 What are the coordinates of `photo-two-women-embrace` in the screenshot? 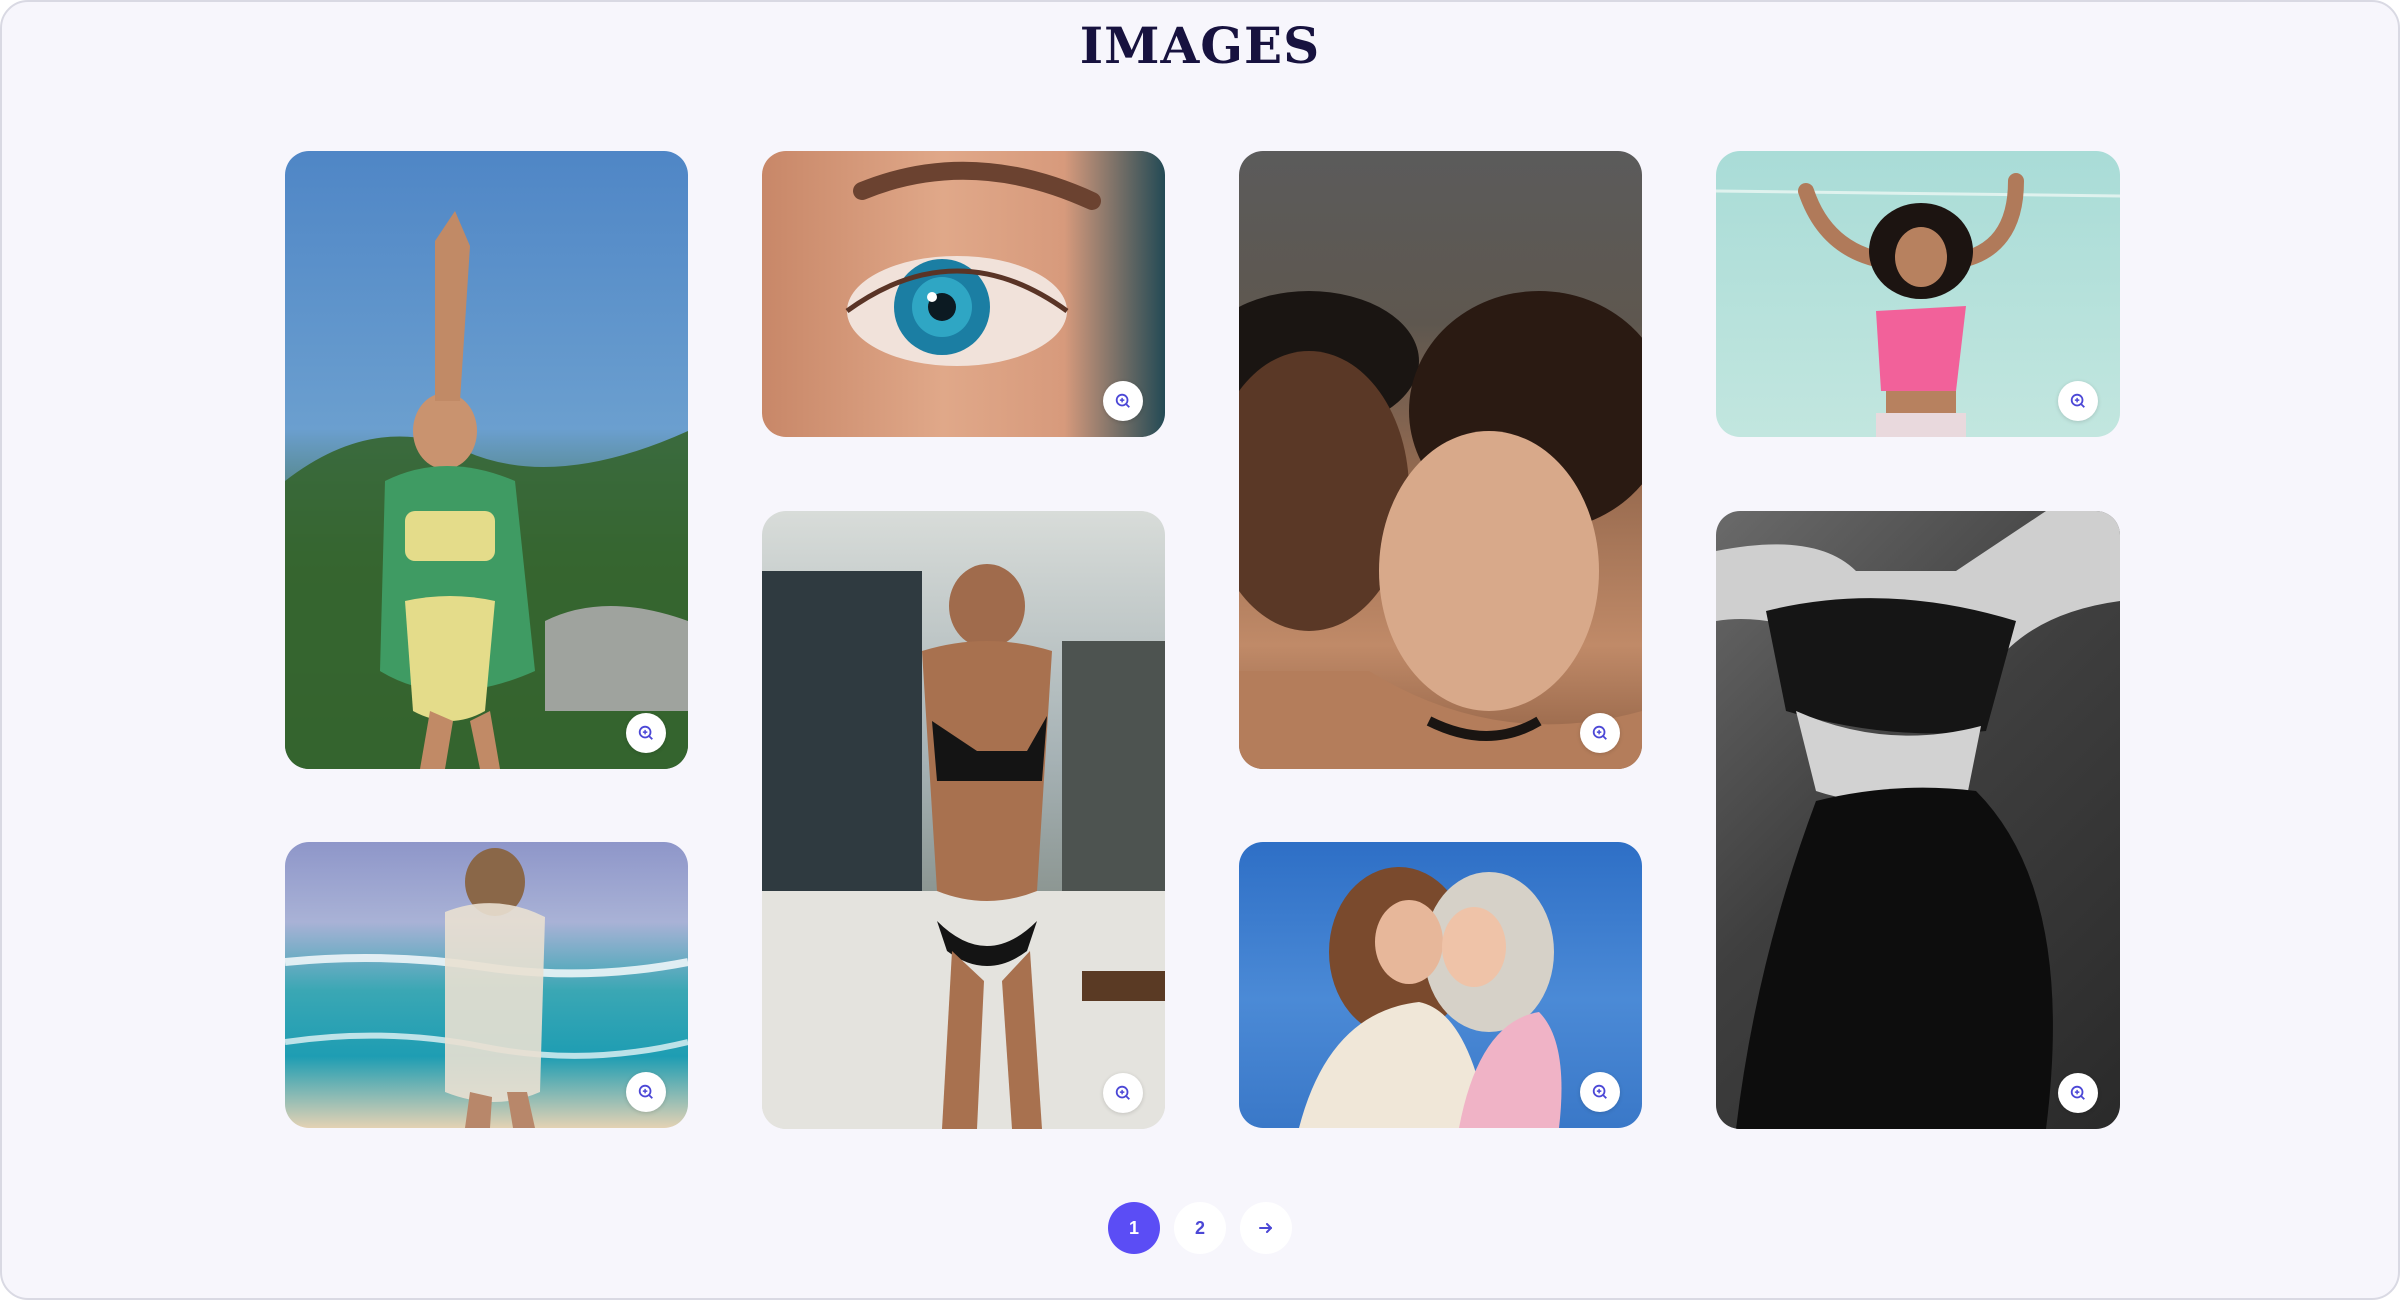 It's located at (1440, 530).